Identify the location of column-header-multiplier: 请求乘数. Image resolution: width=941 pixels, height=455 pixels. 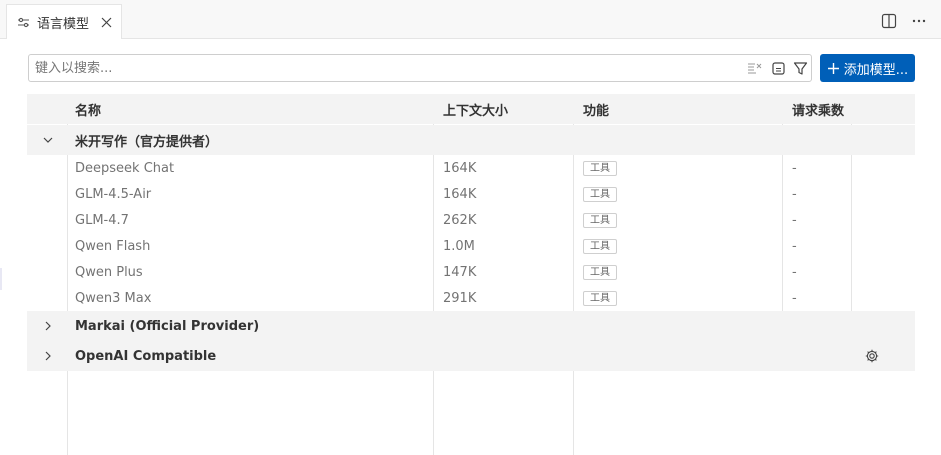
(818, 109).